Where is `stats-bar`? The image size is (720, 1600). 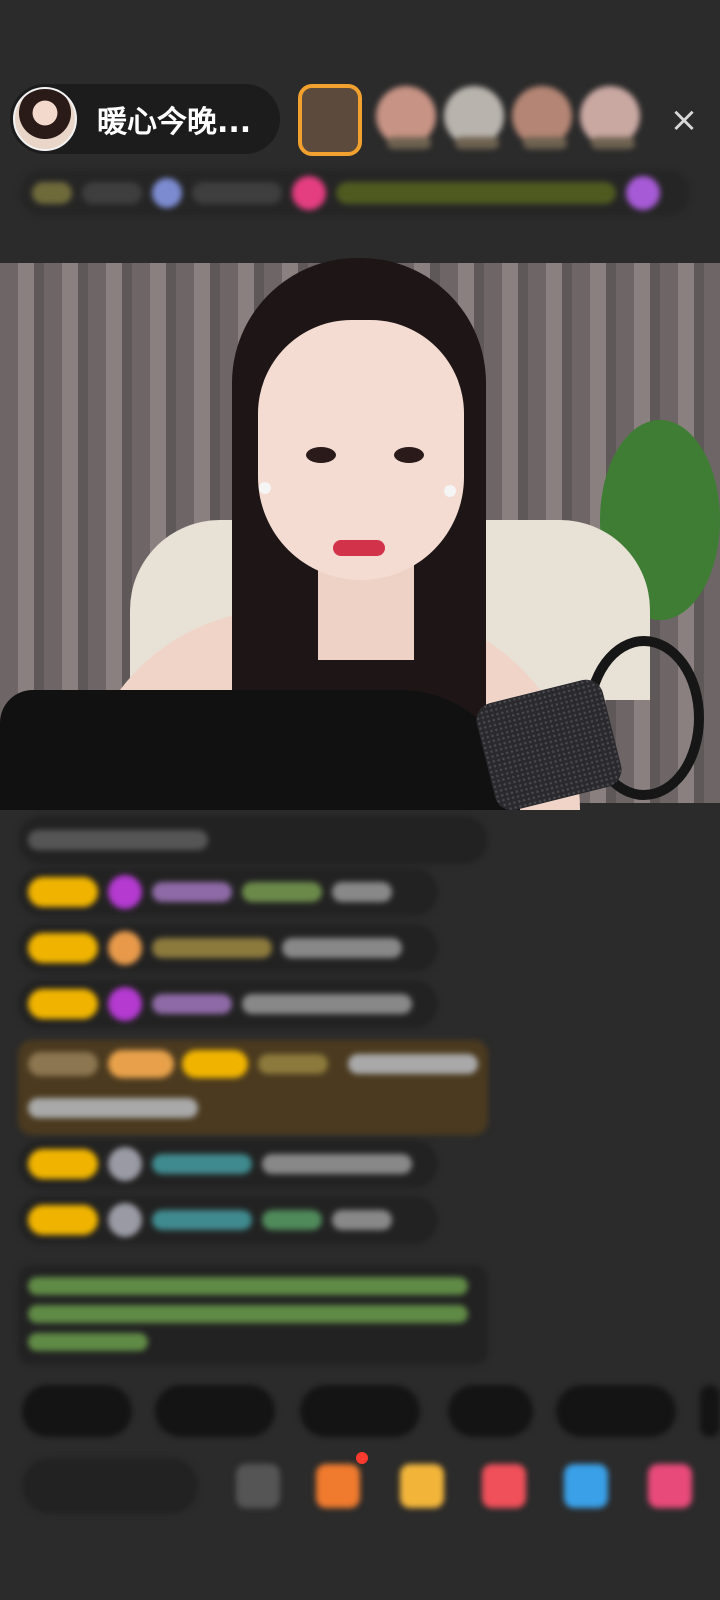 stats-bar is located at coordinates (355, 193).